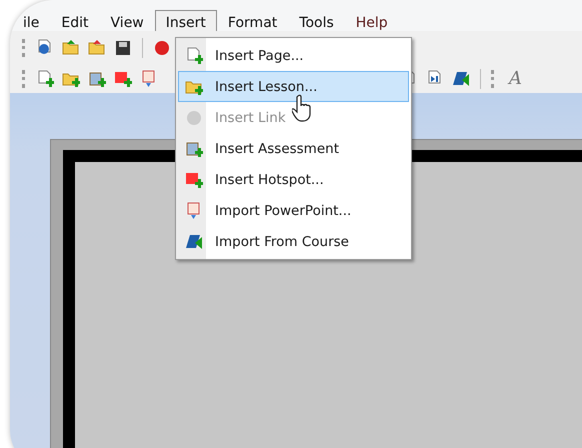 The width and height of the screenshot is (582, 448). I want to click on menu-item: Insert Assessment, so click(293, 148).